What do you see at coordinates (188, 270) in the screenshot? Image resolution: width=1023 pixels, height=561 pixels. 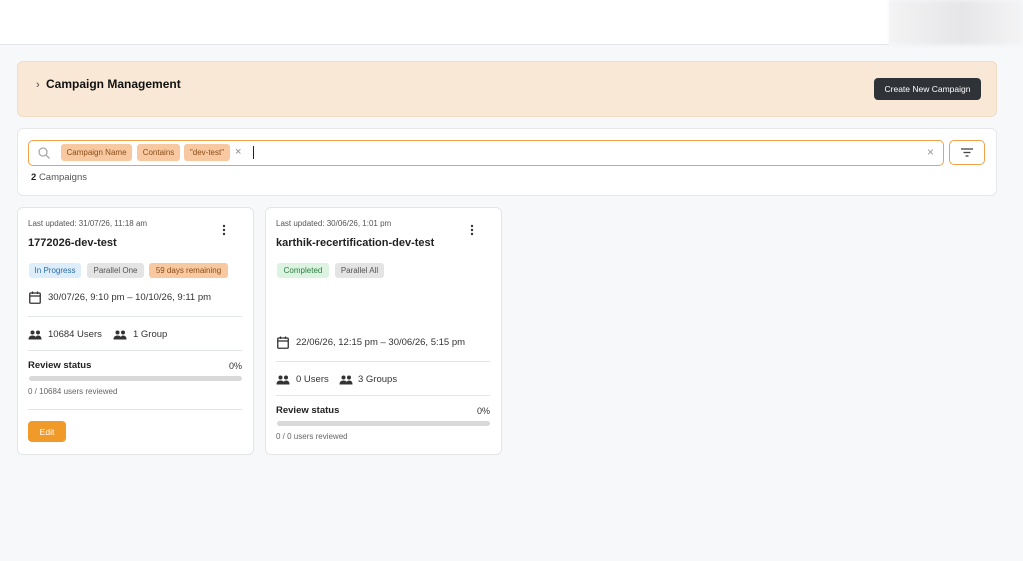 I see `remaining-badge: 59 days remaining` at bounding box center [188, 270].